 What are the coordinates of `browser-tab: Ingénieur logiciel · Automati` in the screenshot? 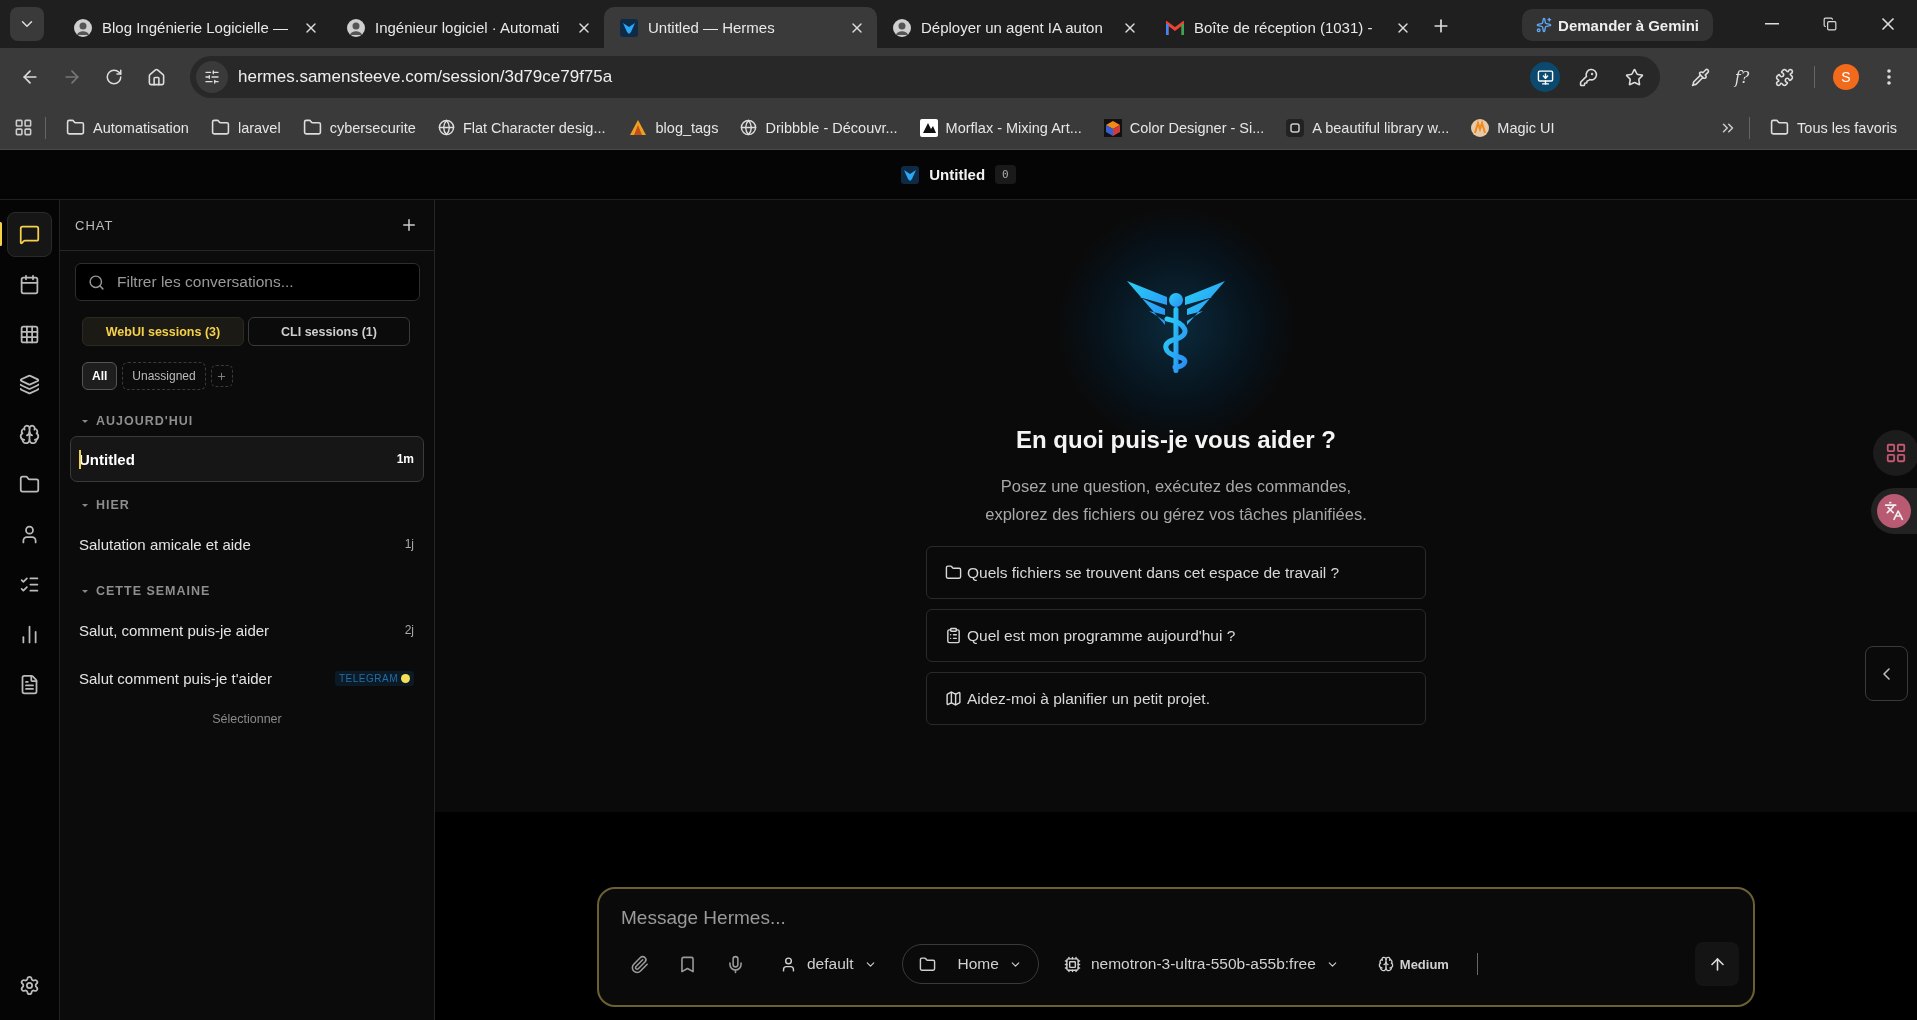 It's located at (467, 27).